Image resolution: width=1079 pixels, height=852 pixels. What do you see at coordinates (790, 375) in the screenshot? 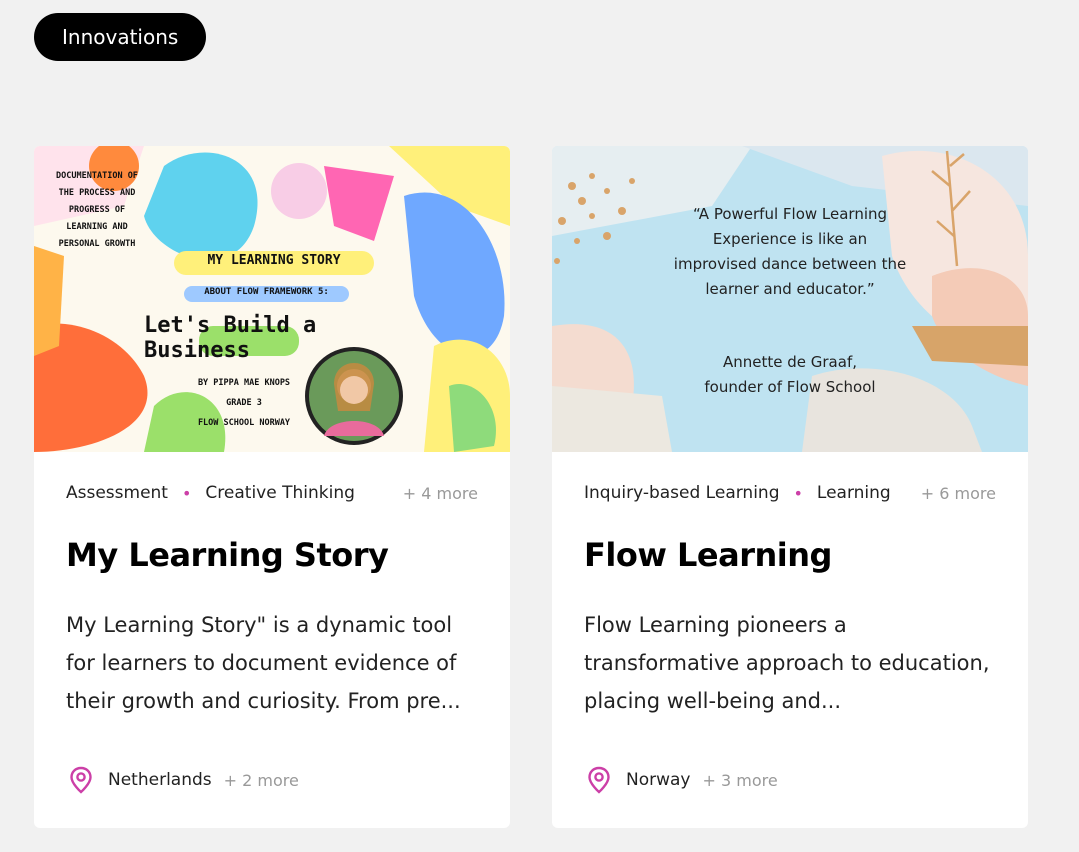
I see `quote-author: Annette de Graaf, founder of Flow School` at bounding box center [790, 375].